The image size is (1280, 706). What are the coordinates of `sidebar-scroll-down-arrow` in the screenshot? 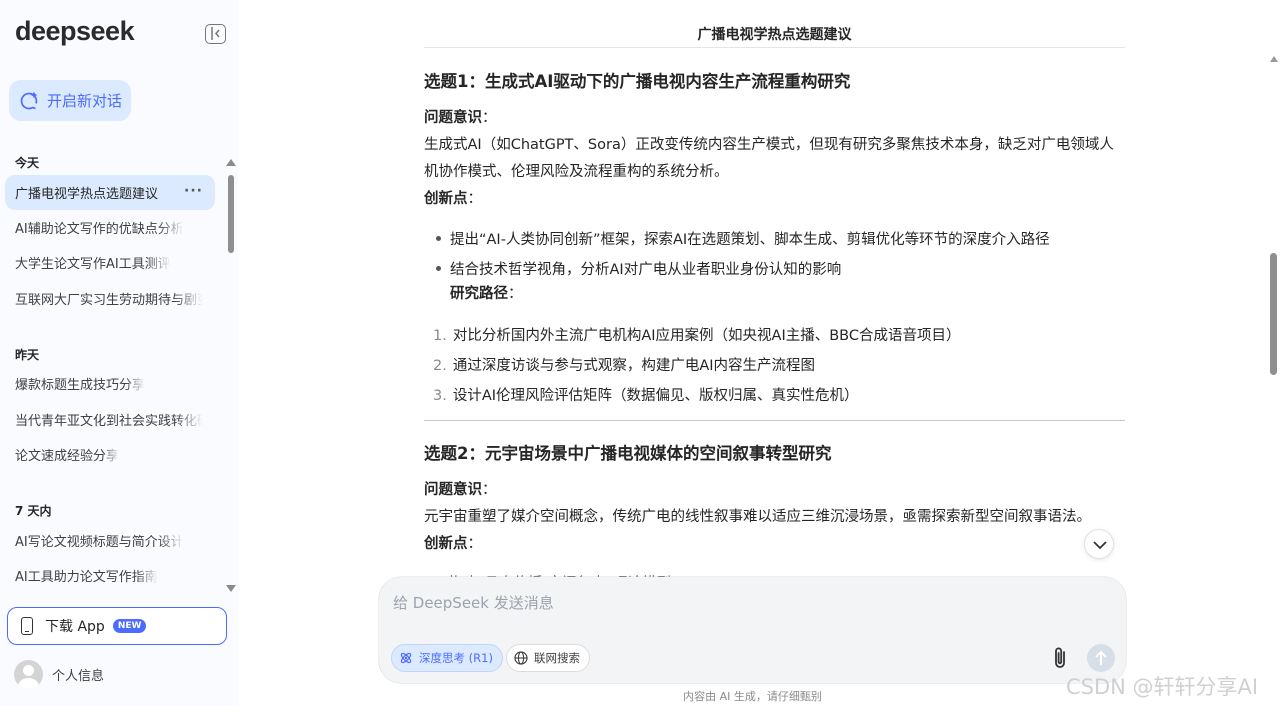 It's located at (231, 588).